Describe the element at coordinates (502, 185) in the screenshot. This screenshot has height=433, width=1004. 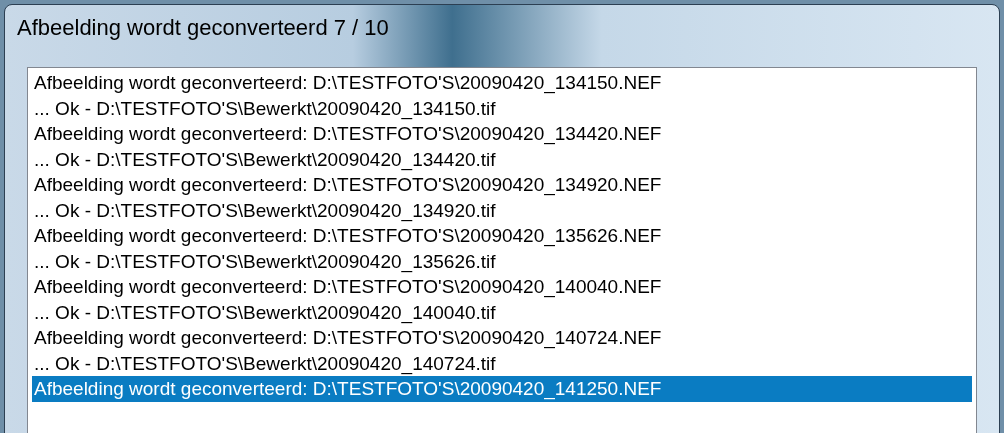
I see `log-line: Afbeelding wordt geconverteerd: D:\TESTFOTO'S\20090420_134920.NEF` at that location.